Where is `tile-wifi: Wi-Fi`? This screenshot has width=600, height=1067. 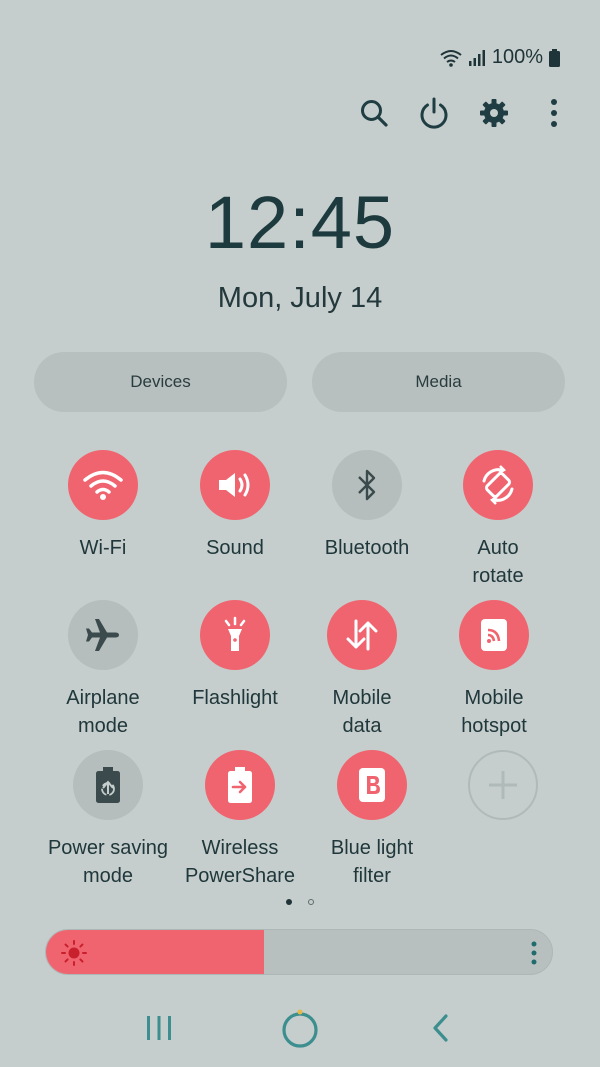 tile-wifi: Wi-Fi is located at coordinates (103, 506).